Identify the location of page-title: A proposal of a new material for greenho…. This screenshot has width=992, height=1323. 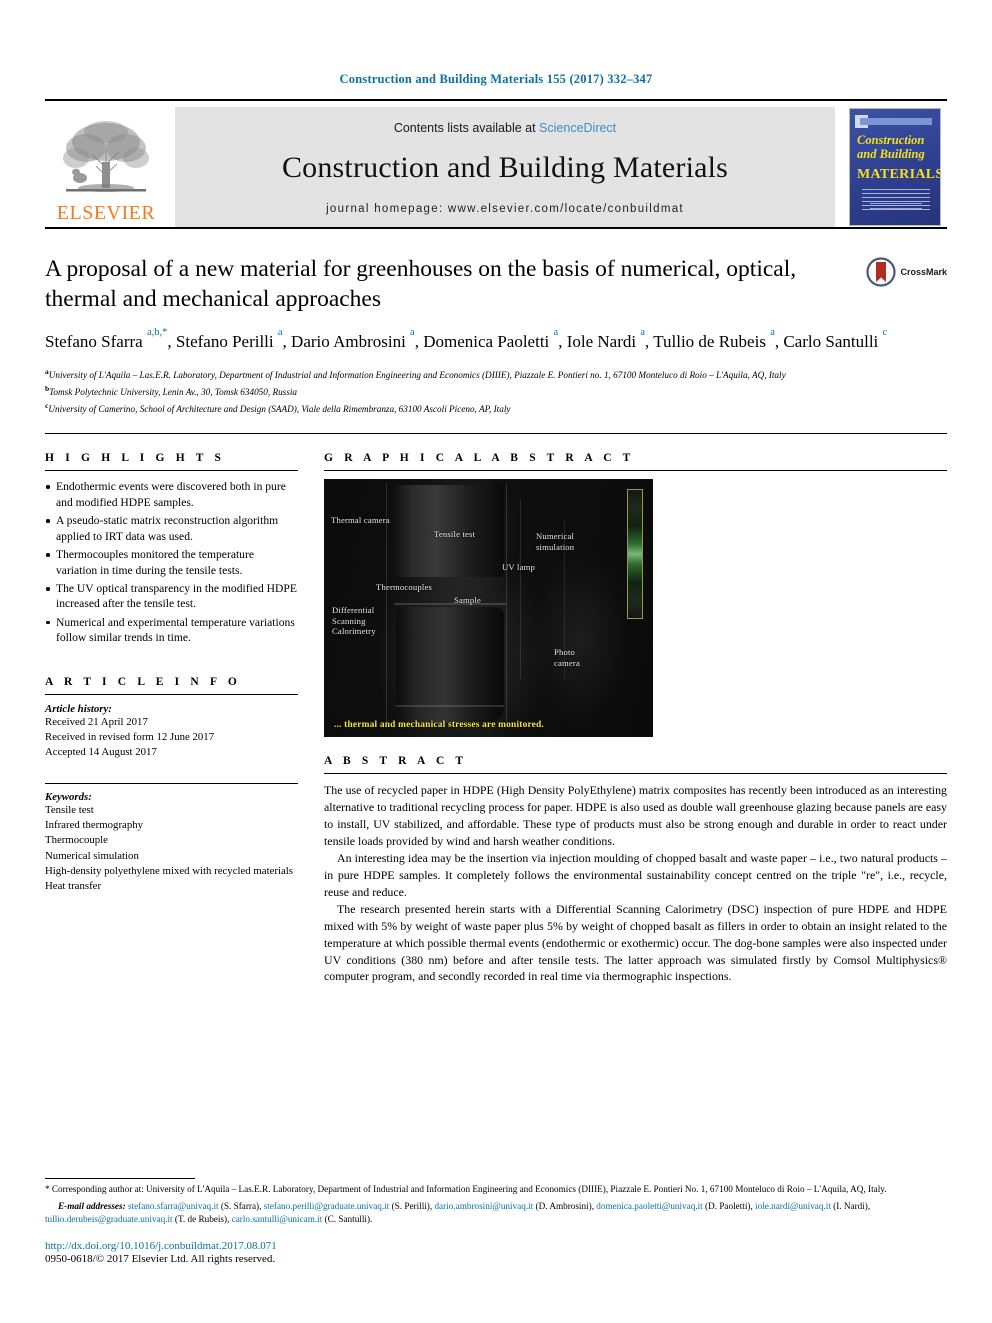
(421, 284).